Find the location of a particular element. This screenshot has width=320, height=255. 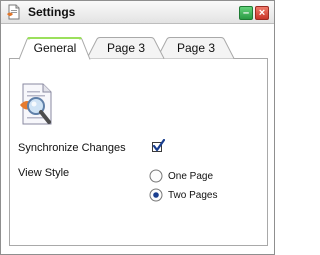

close-button: × is located at coordinates (262, 13).